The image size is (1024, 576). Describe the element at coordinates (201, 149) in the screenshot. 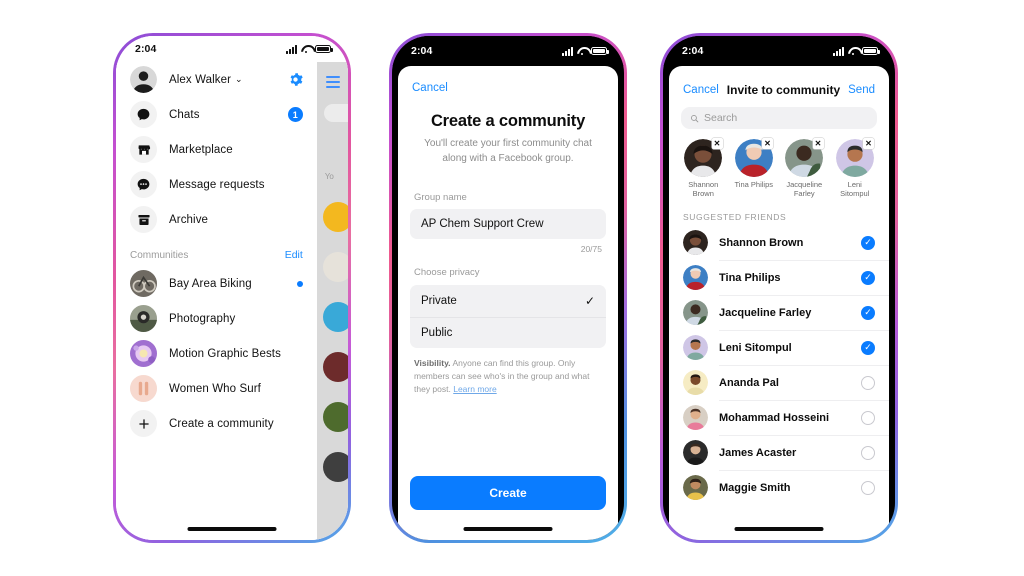

I see `menu-item-label: Marketplace` at that location.